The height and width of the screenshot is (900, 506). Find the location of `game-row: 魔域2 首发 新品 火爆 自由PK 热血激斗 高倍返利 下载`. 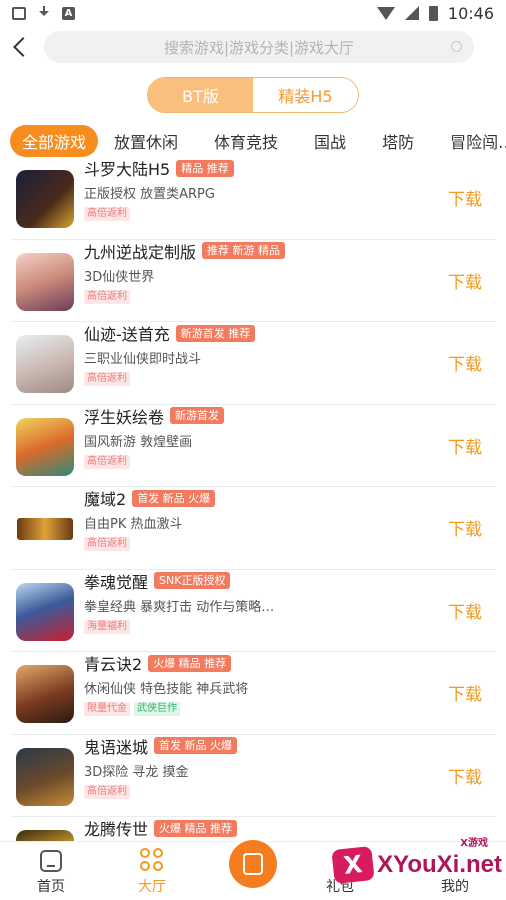

game-row: 魔域2 首发 新品 火爆 自由PK 热血激斗 高倍返利 下载 is located at coordinates (253, 528).